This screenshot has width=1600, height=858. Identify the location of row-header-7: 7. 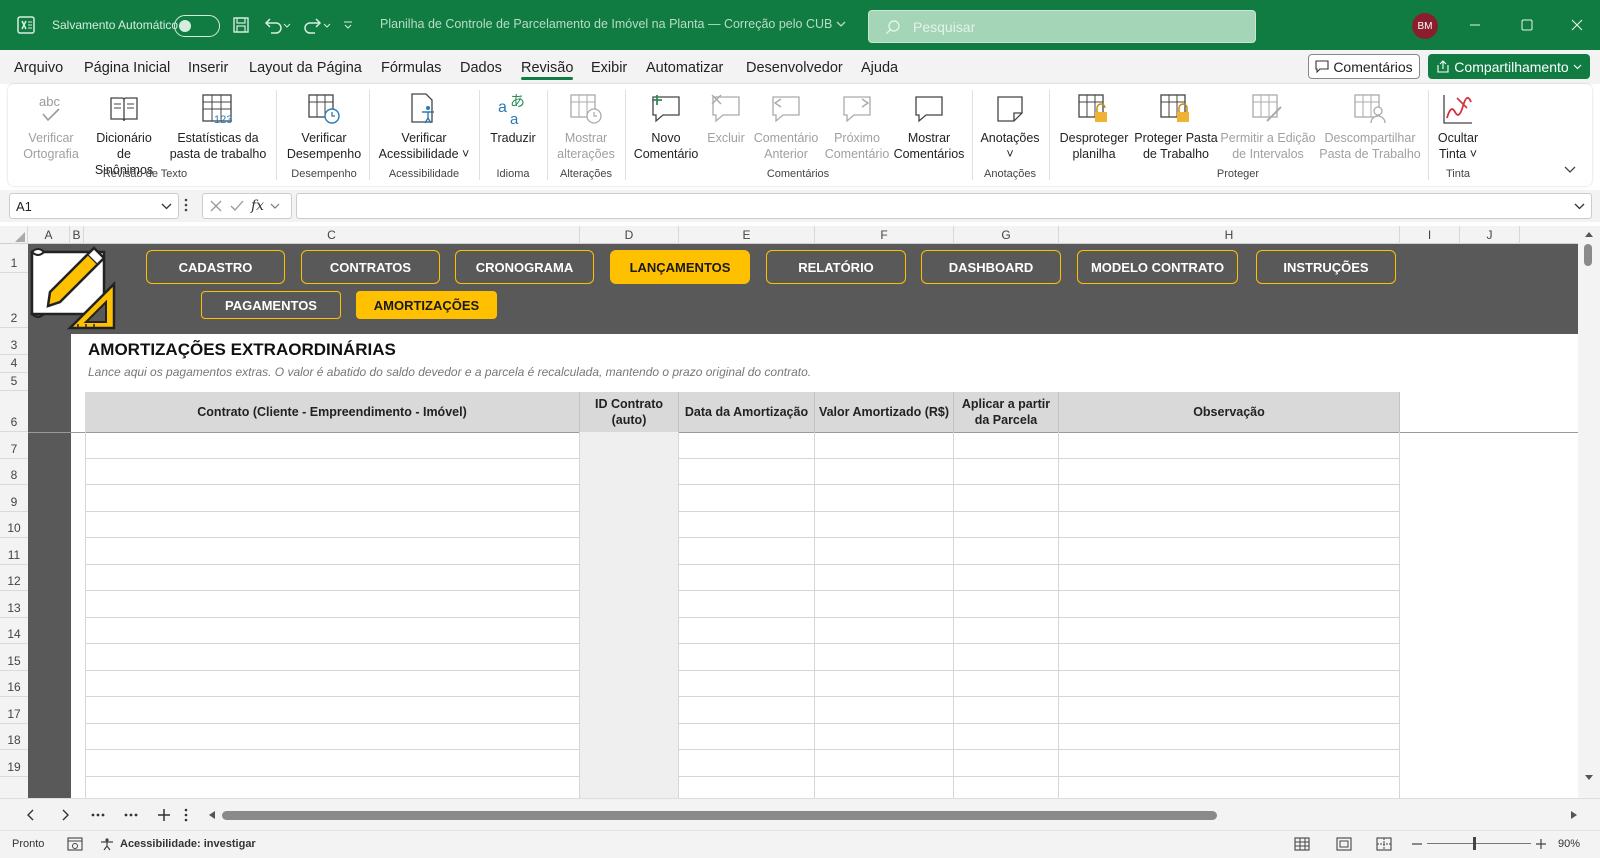
(14, 445).